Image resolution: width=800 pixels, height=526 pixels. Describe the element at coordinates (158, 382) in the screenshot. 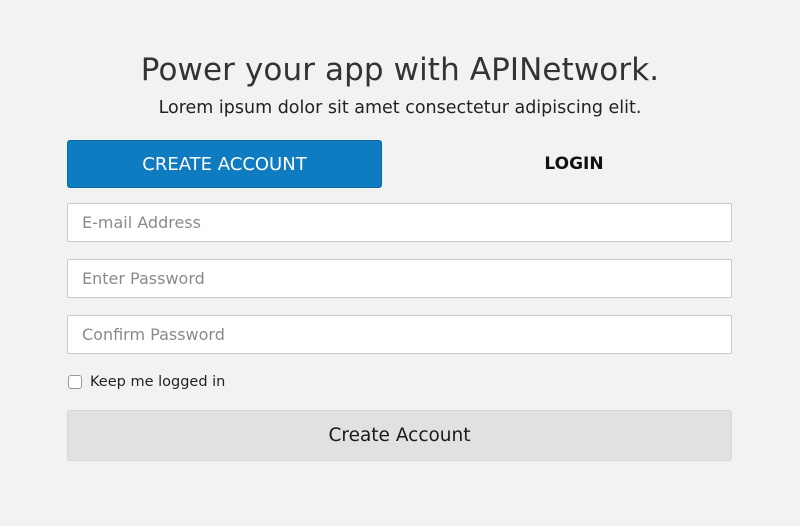

I see `remember-me-label: Keep me logged in` at that location.